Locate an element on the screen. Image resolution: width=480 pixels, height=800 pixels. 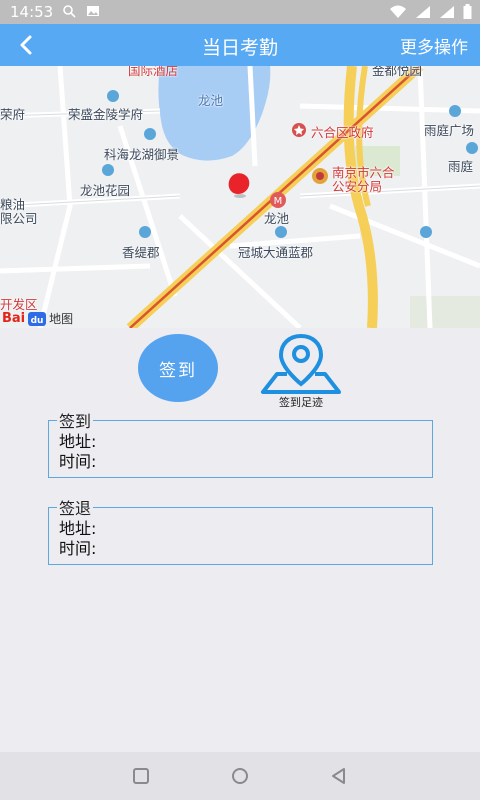
baidu-map-logo: Bai du 地图 is located at coordinates (37, 318).